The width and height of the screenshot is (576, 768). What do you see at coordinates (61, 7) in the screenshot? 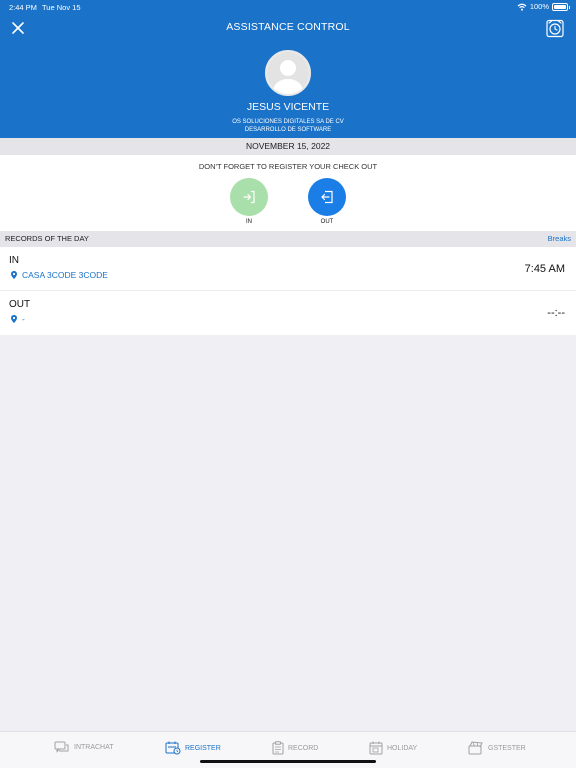
I see `status-date: Tue Nov 15` at bounding box center [61, 7].